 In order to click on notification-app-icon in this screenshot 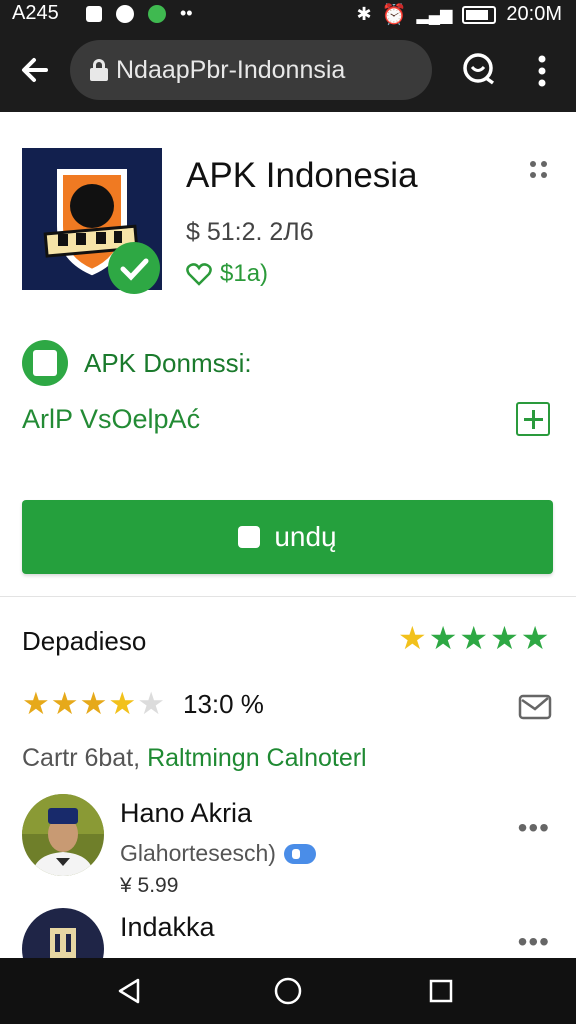, I will do `click(94, 13)`.